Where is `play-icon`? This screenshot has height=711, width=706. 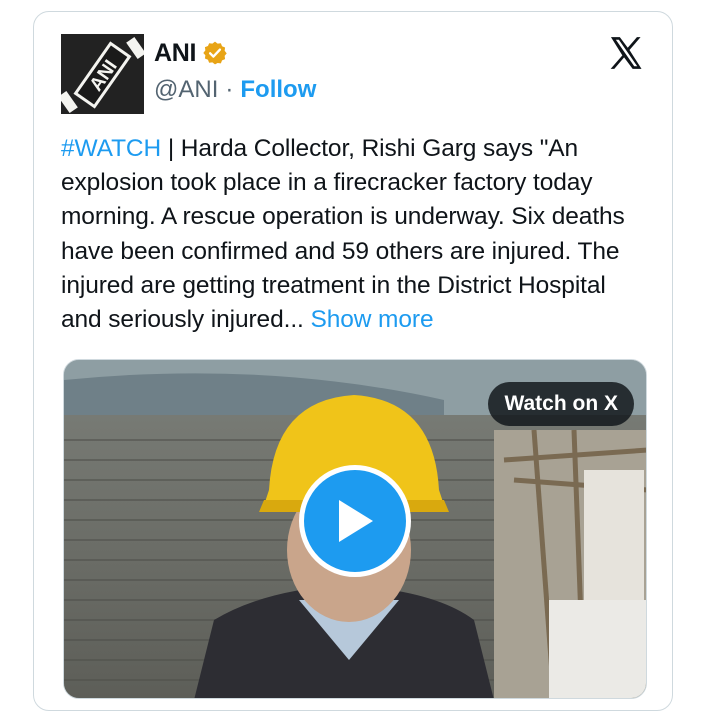
play-icon is located at coordinates (356, 521).